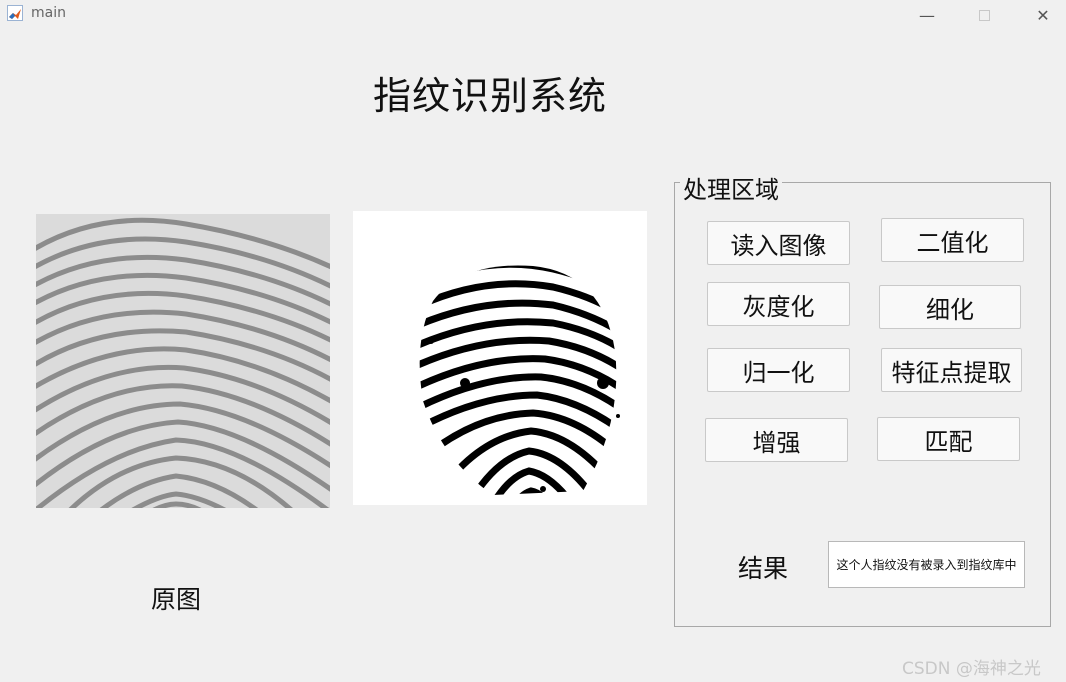 Image resolution: width=1066 pixels, height=682 pixels. What do you see at coordinates (778, 304) in the screenshot?
I see `grayscale-button: 灰度化` at bounding box center [778, 304].